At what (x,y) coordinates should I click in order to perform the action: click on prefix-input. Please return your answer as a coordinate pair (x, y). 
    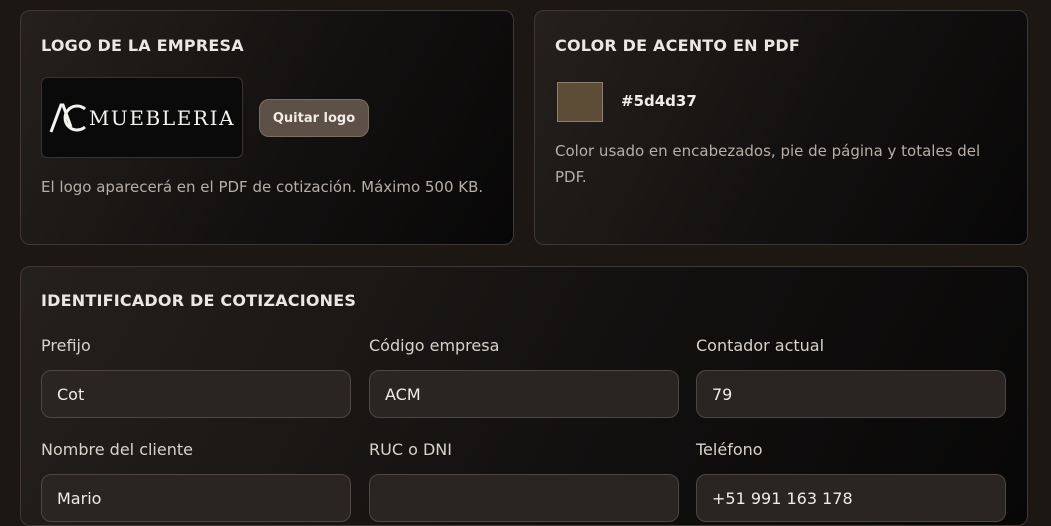
    Looking at the image, I should click on (196, 394).